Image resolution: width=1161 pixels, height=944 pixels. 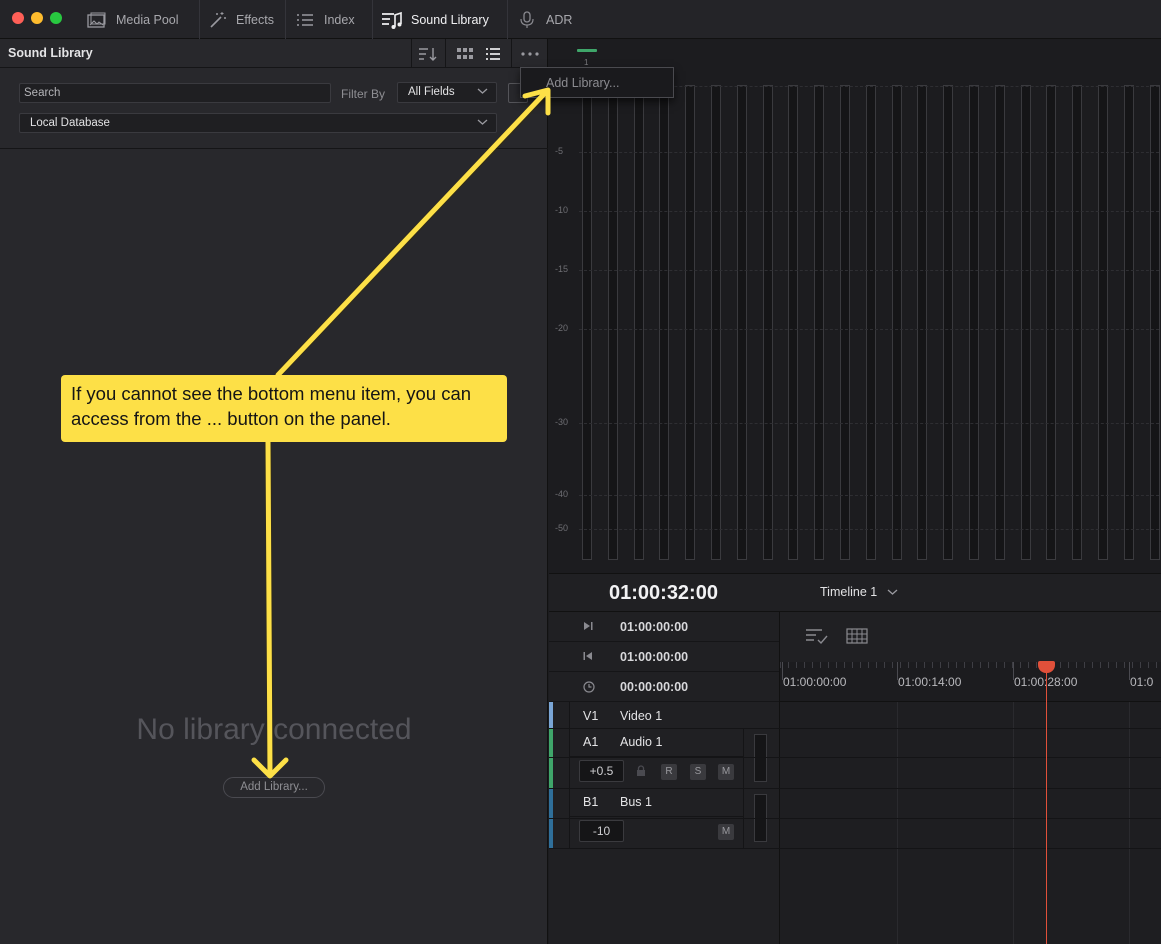 What do you see at coordinates (601, 771) in the screenshot?
I see `track-volume-input: +0.5` at bounding box center [601, 771].